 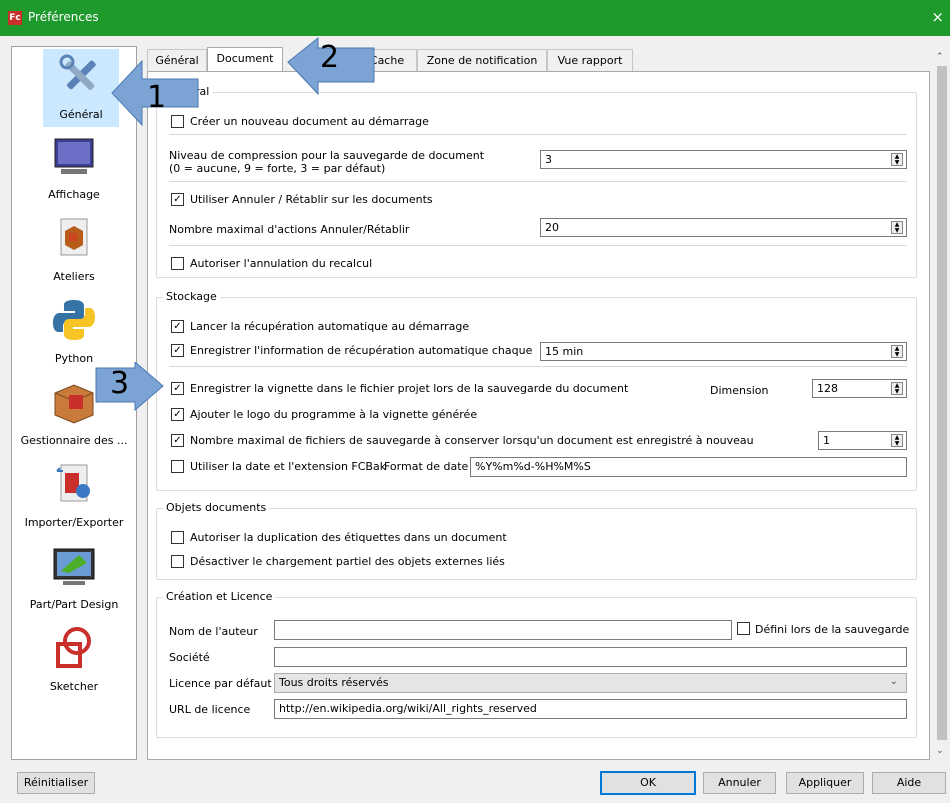 I want to click on tab-report-view: Vue rapport, so click(x=590, y=60).